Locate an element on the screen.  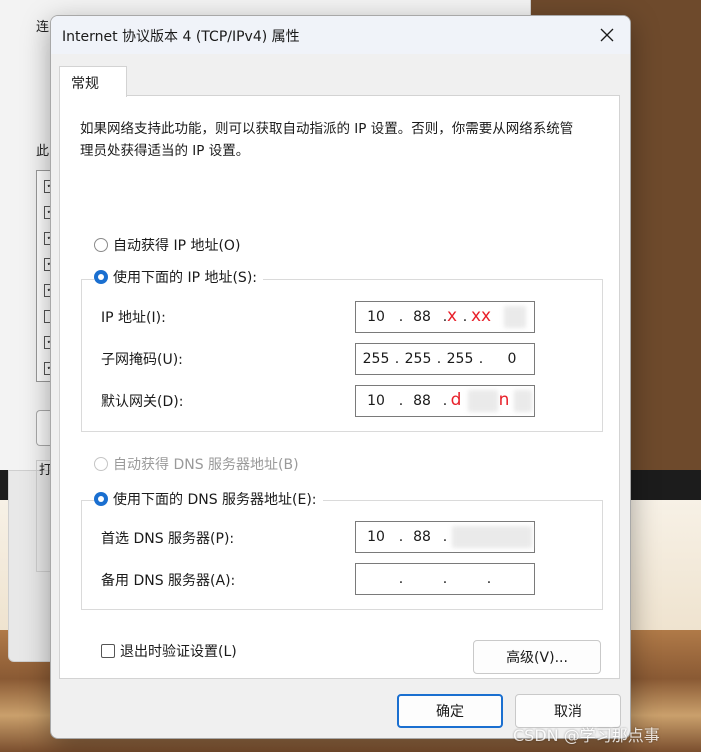
default-gateway-label: 默认网关(D): is located at coordinates (142, 402).